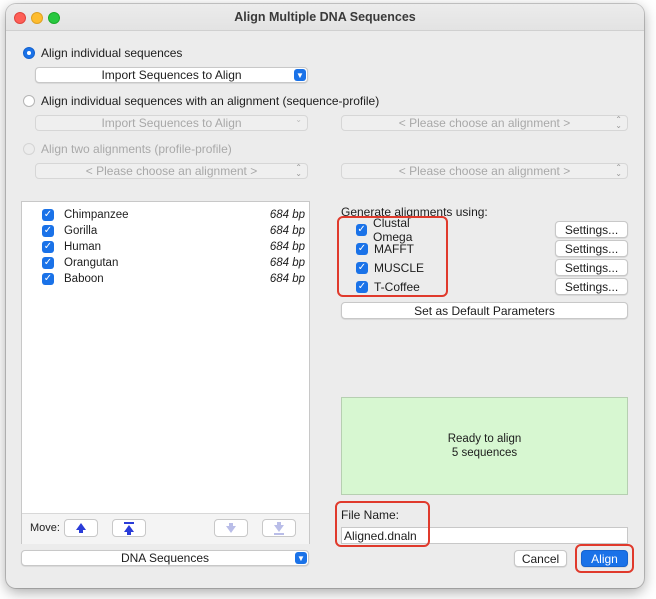 The height and width of the screenshot is (599, 656). What do you see at coordinates (136, 149) in the screenshot?
I see `radio-align-two-alignments-label: Align two alignments (profile-profile)` at bounding box center [136, 149].